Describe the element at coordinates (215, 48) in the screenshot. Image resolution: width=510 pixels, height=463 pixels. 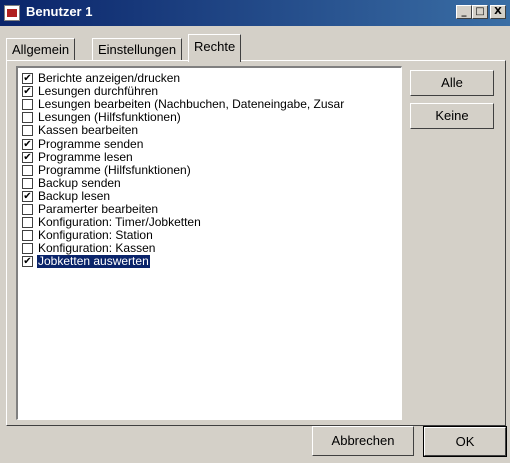
I see `tab-rechte: Rechte` at that location.